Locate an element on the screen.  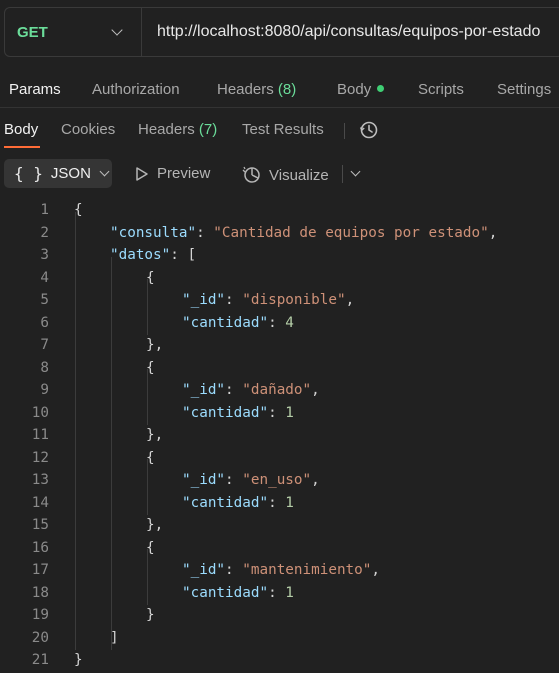
json-key: "cantidad" is located at coordinates (225, 592).